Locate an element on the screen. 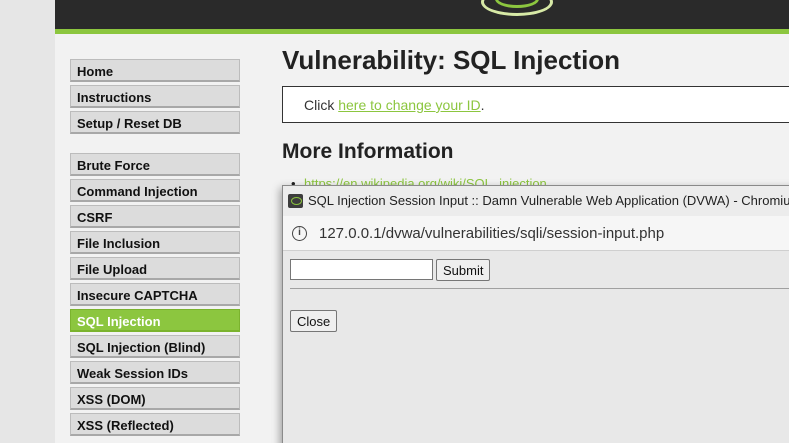  divider is located at coordinates (539, 288).